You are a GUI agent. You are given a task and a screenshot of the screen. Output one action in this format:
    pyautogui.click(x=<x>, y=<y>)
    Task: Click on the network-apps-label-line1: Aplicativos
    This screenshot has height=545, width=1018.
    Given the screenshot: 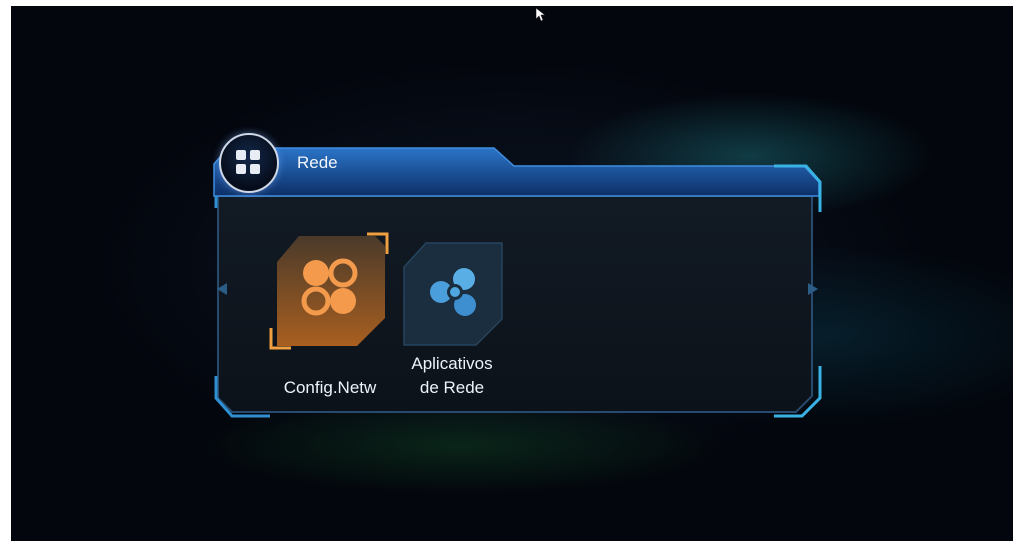 What is the action you would take?
    pyautogui.click(x=452, y=363)
    